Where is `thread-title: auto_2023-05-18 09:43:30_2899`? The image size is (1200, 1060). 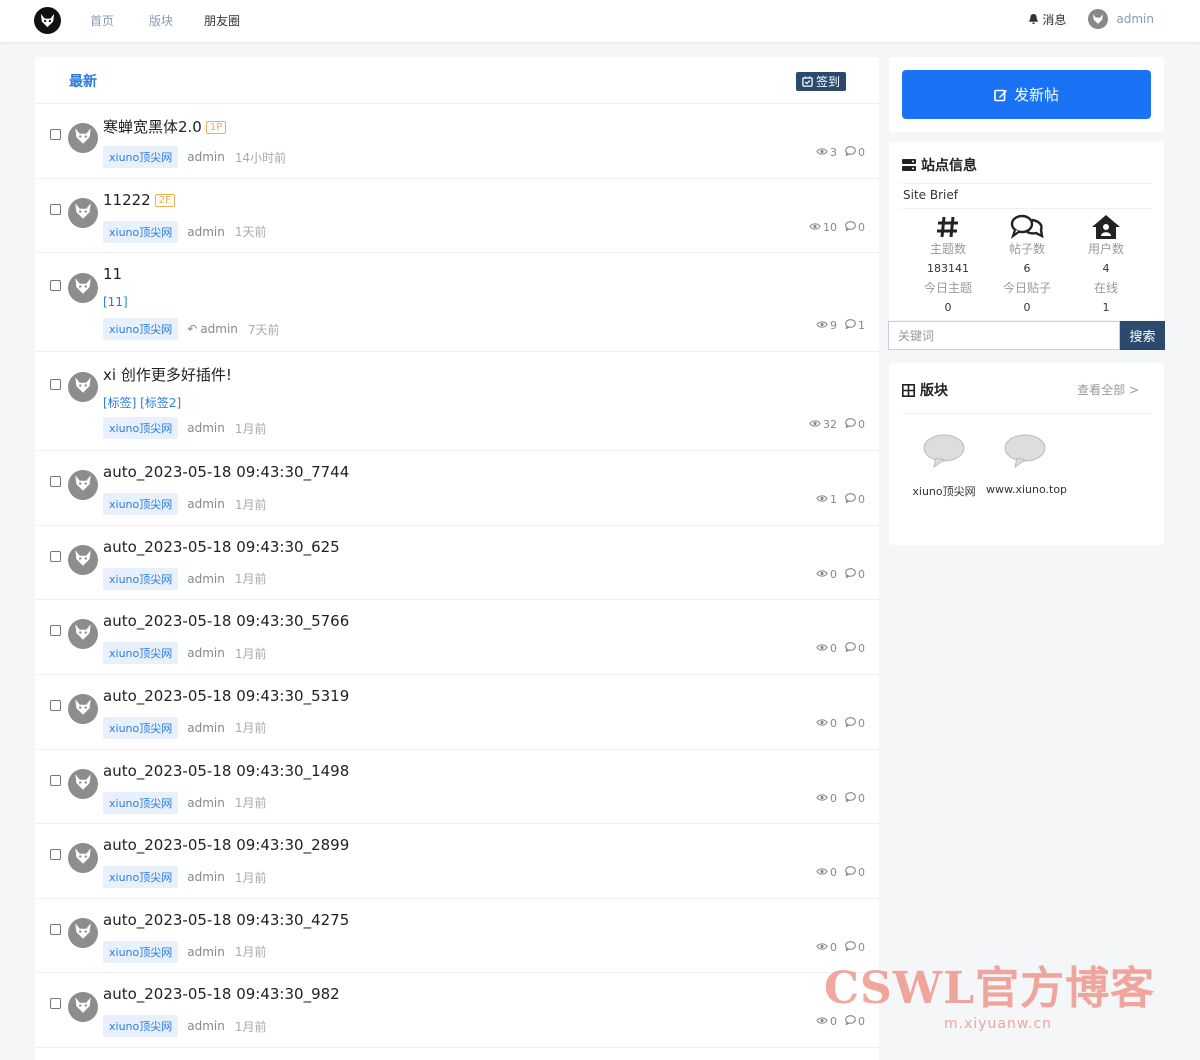
thread-title: auto_2023-05-18 09:43:30_2899 is located at coordinates (226, 845).